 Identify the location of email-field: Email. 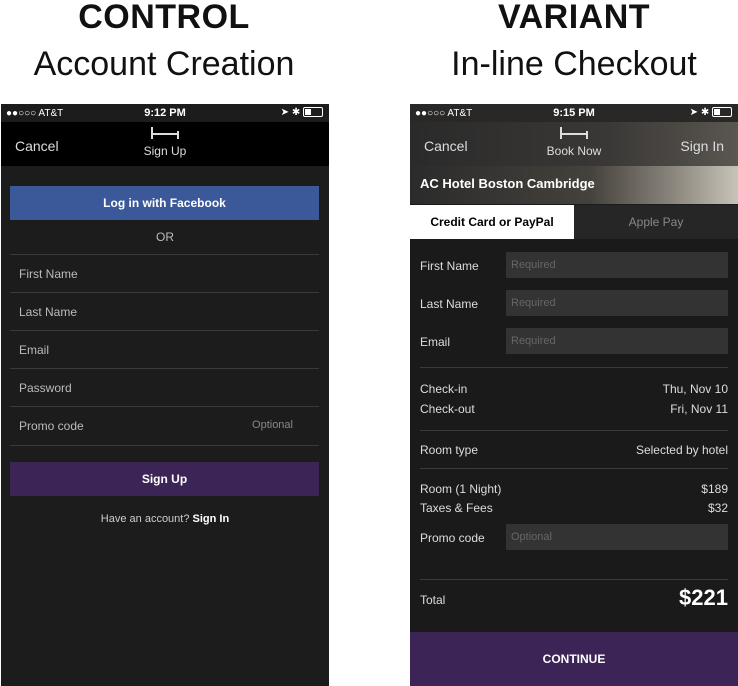
(164, 349).